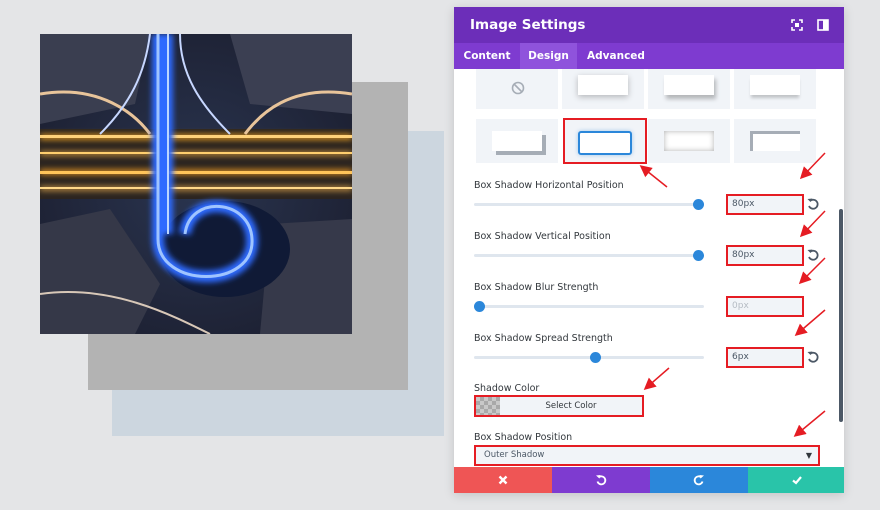 This screenshot has width=880, height=510. What do you see at coordinates (571, 406) in the screenshot?
I see `select-color-label: Select Color` at bounding box center [571, 406].